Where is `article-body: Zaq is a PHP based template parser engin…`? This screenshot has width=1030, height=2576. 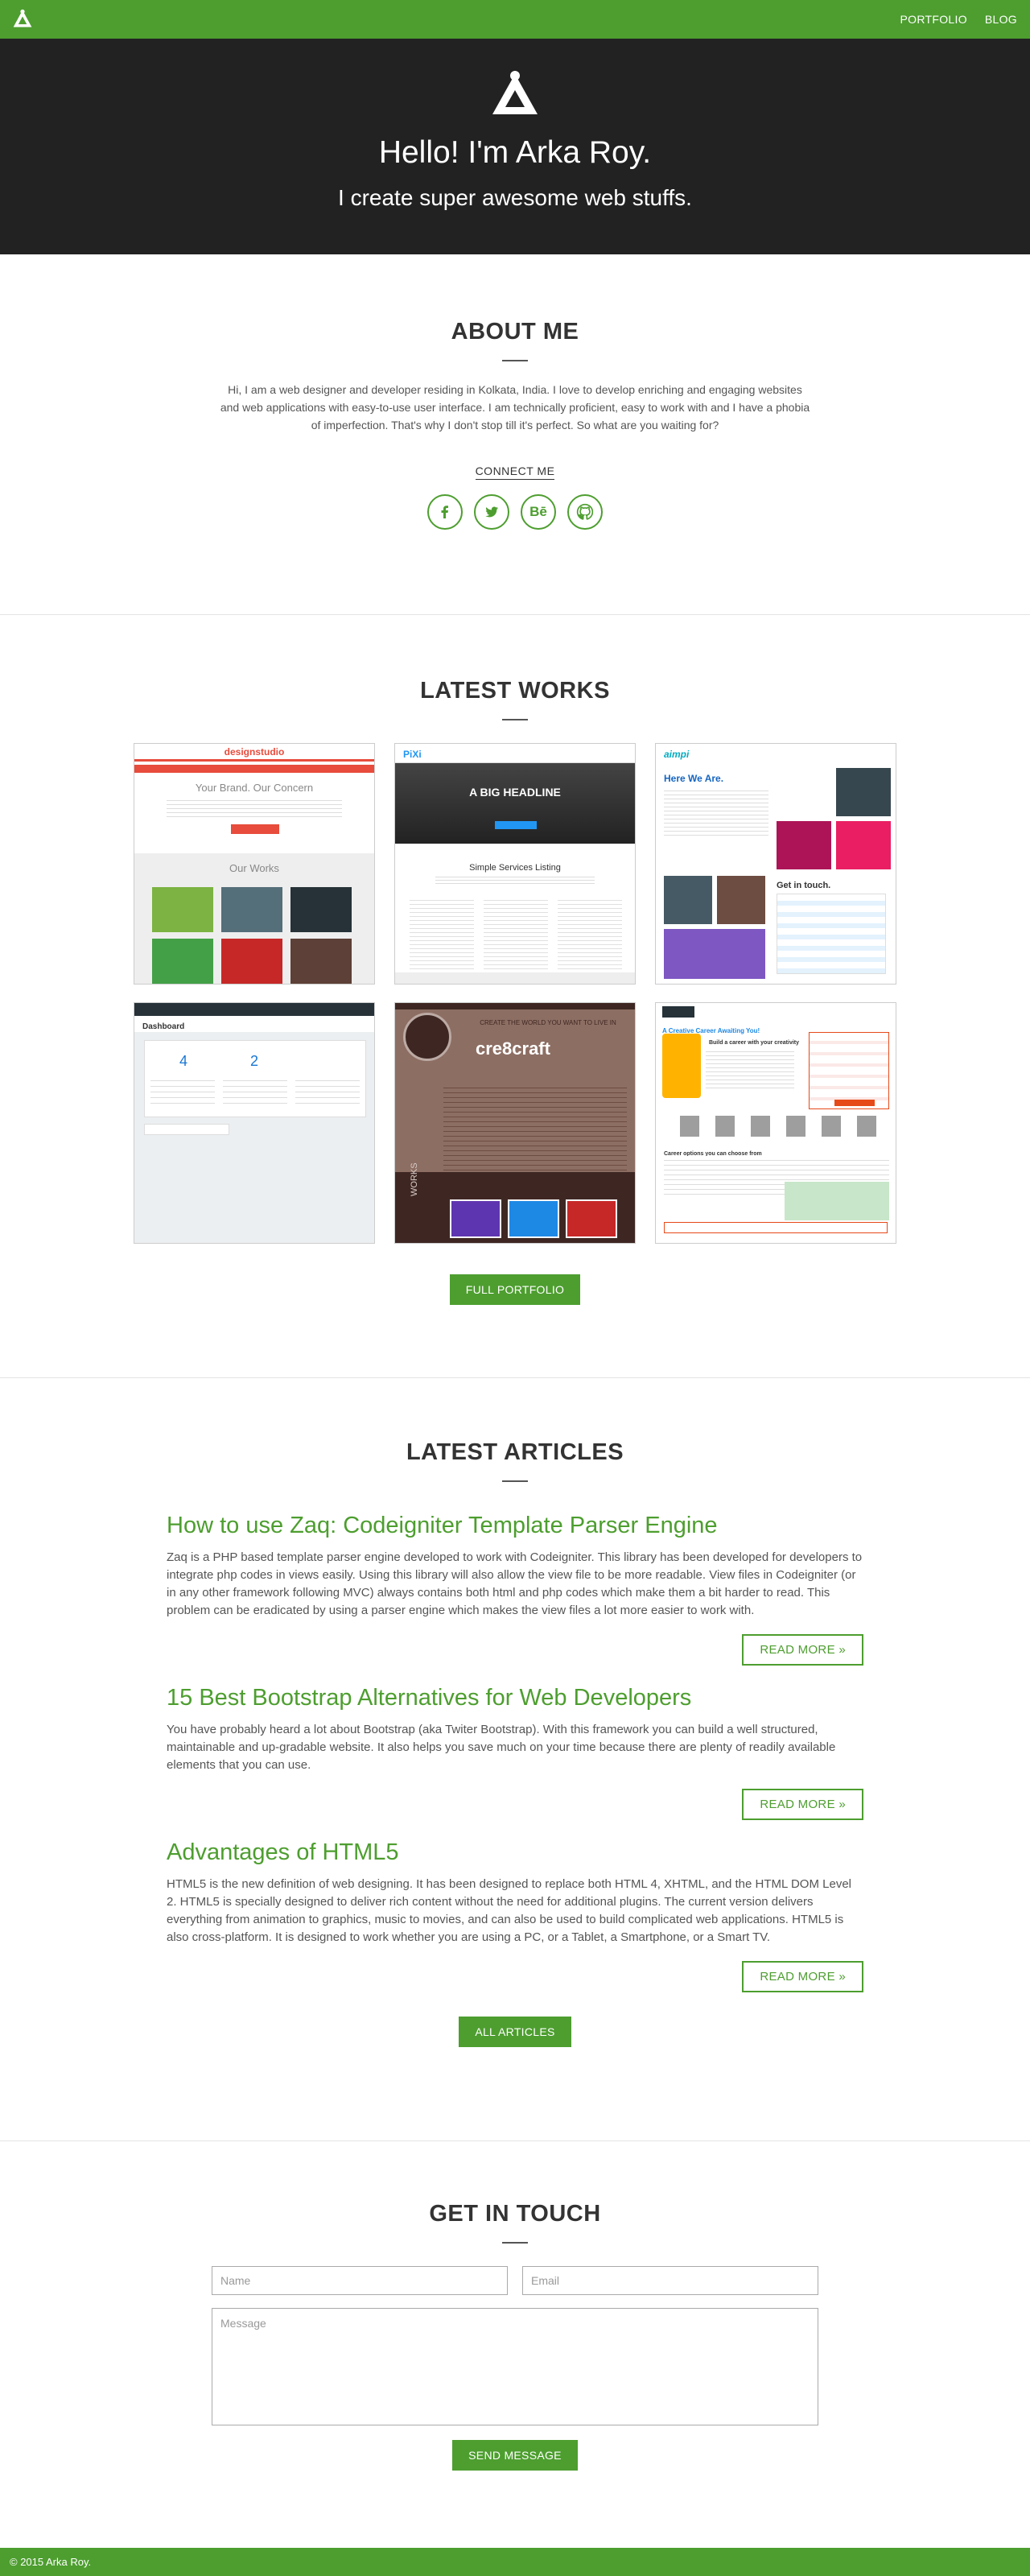 article-body: Zaq is a PHP based template parser engin… is located at coordinates (515, 1583).